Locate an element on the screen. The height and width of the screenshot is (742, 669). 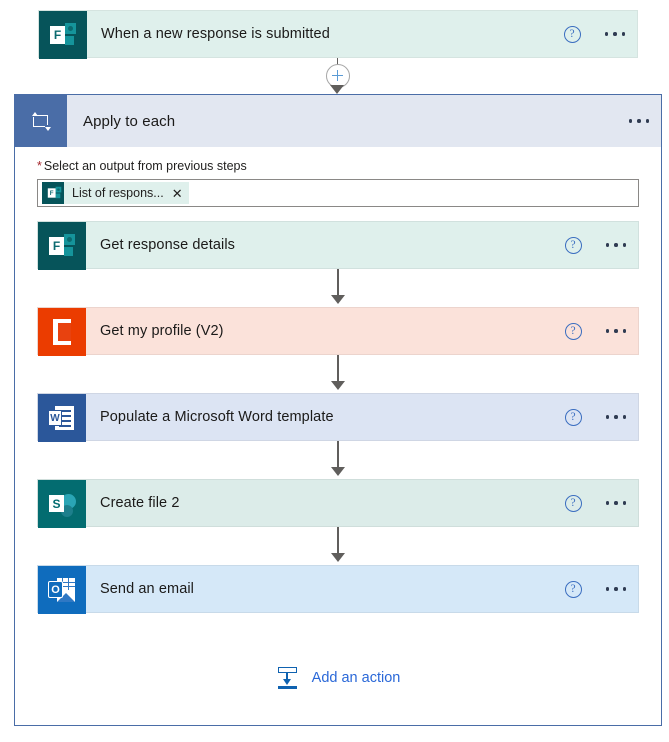
microsoft-word-icon: W is located at coordinates (62, 418).